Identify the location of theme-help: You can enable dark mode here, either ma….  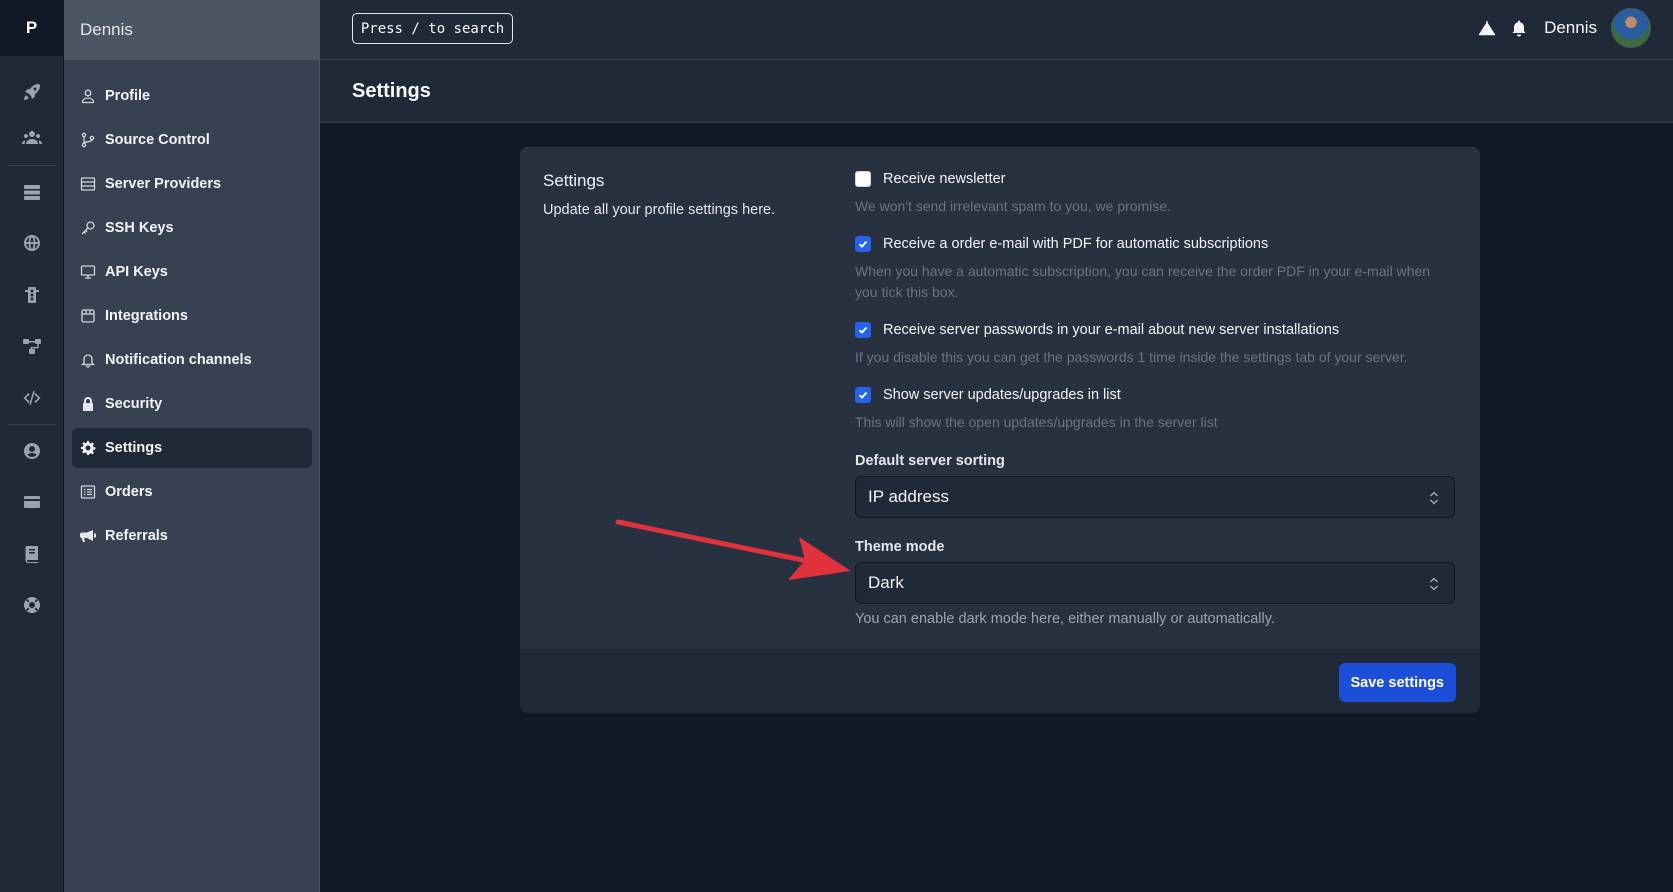
(1065, 619).